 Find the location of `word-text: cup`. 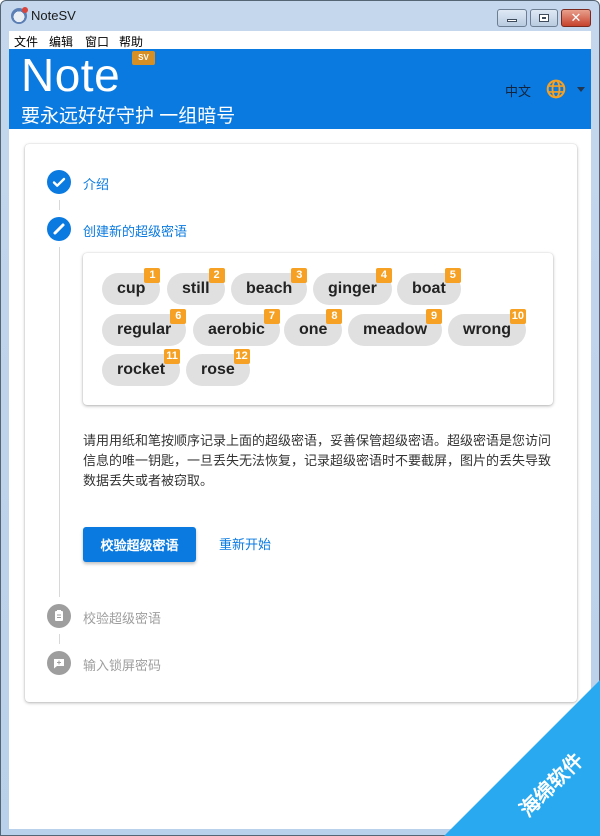

word-text: cup is located at coordinates (131, 288).